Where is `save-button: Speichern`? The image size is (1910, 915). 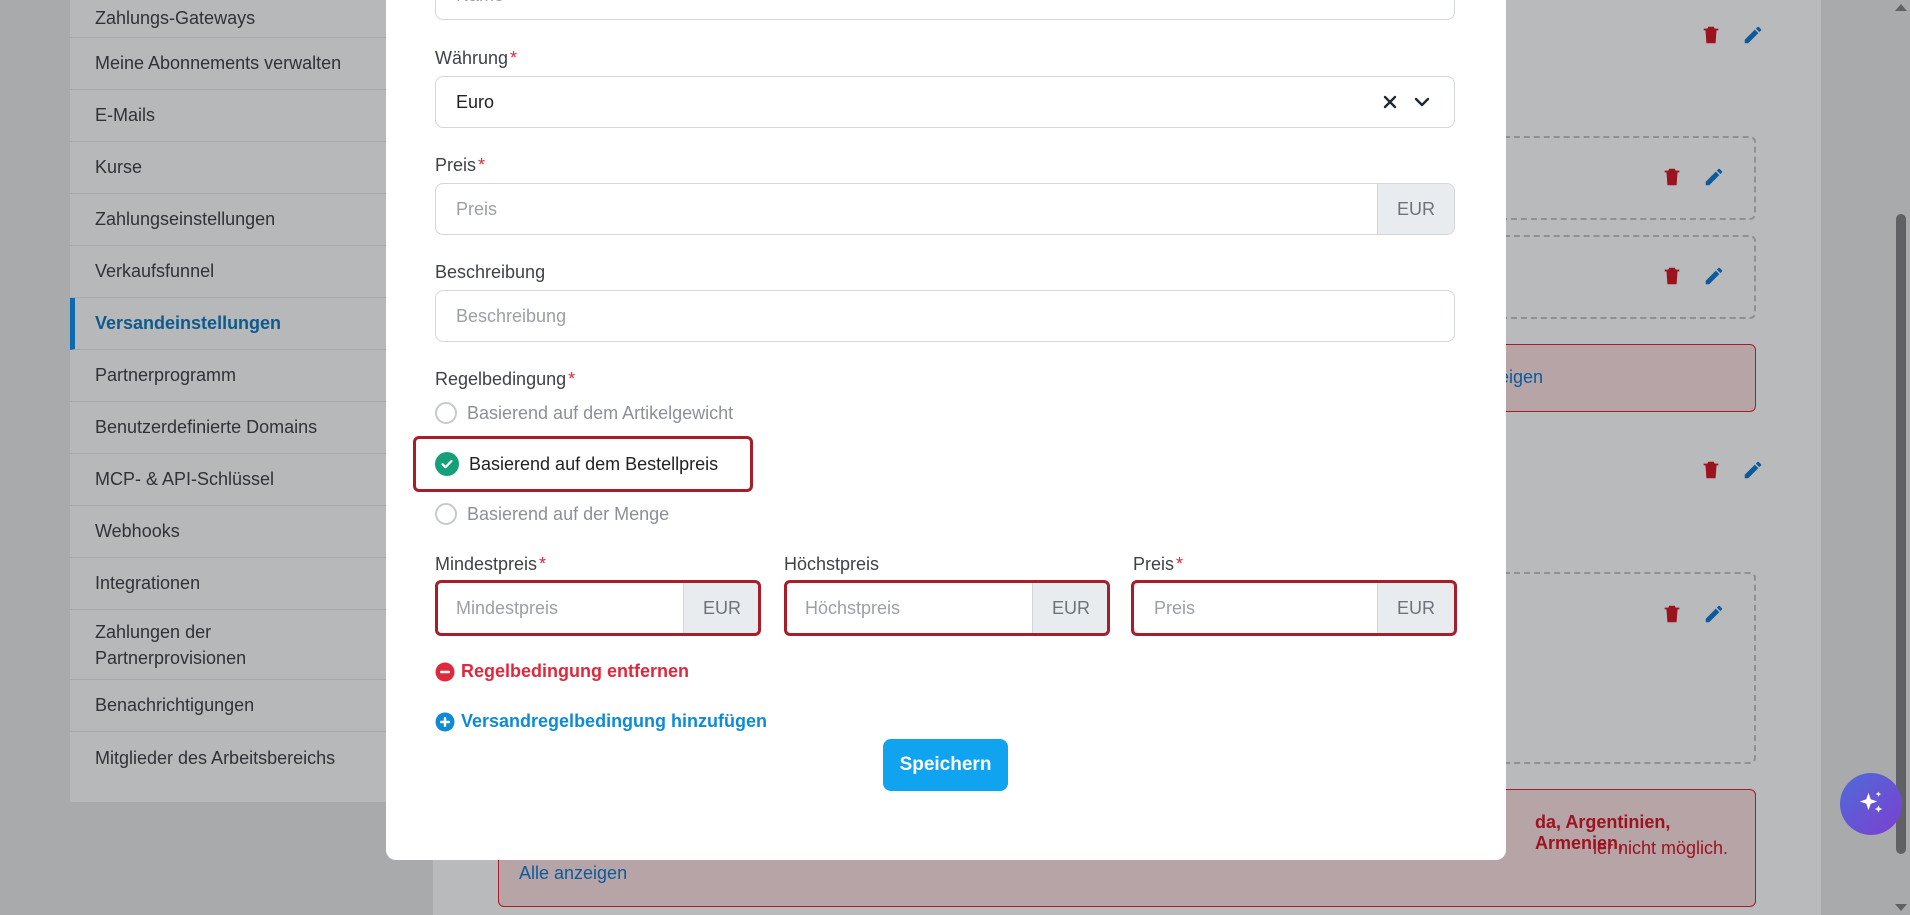 save-button: Speichern is located at coordinates (945, 765).